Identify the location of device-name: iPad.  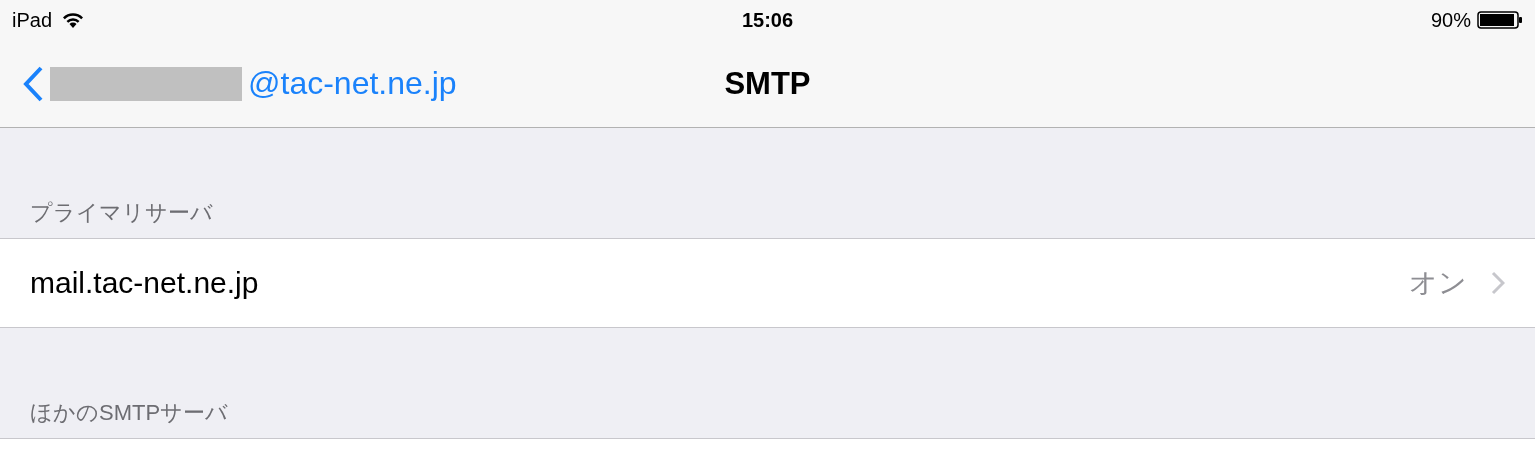
(32, 20).